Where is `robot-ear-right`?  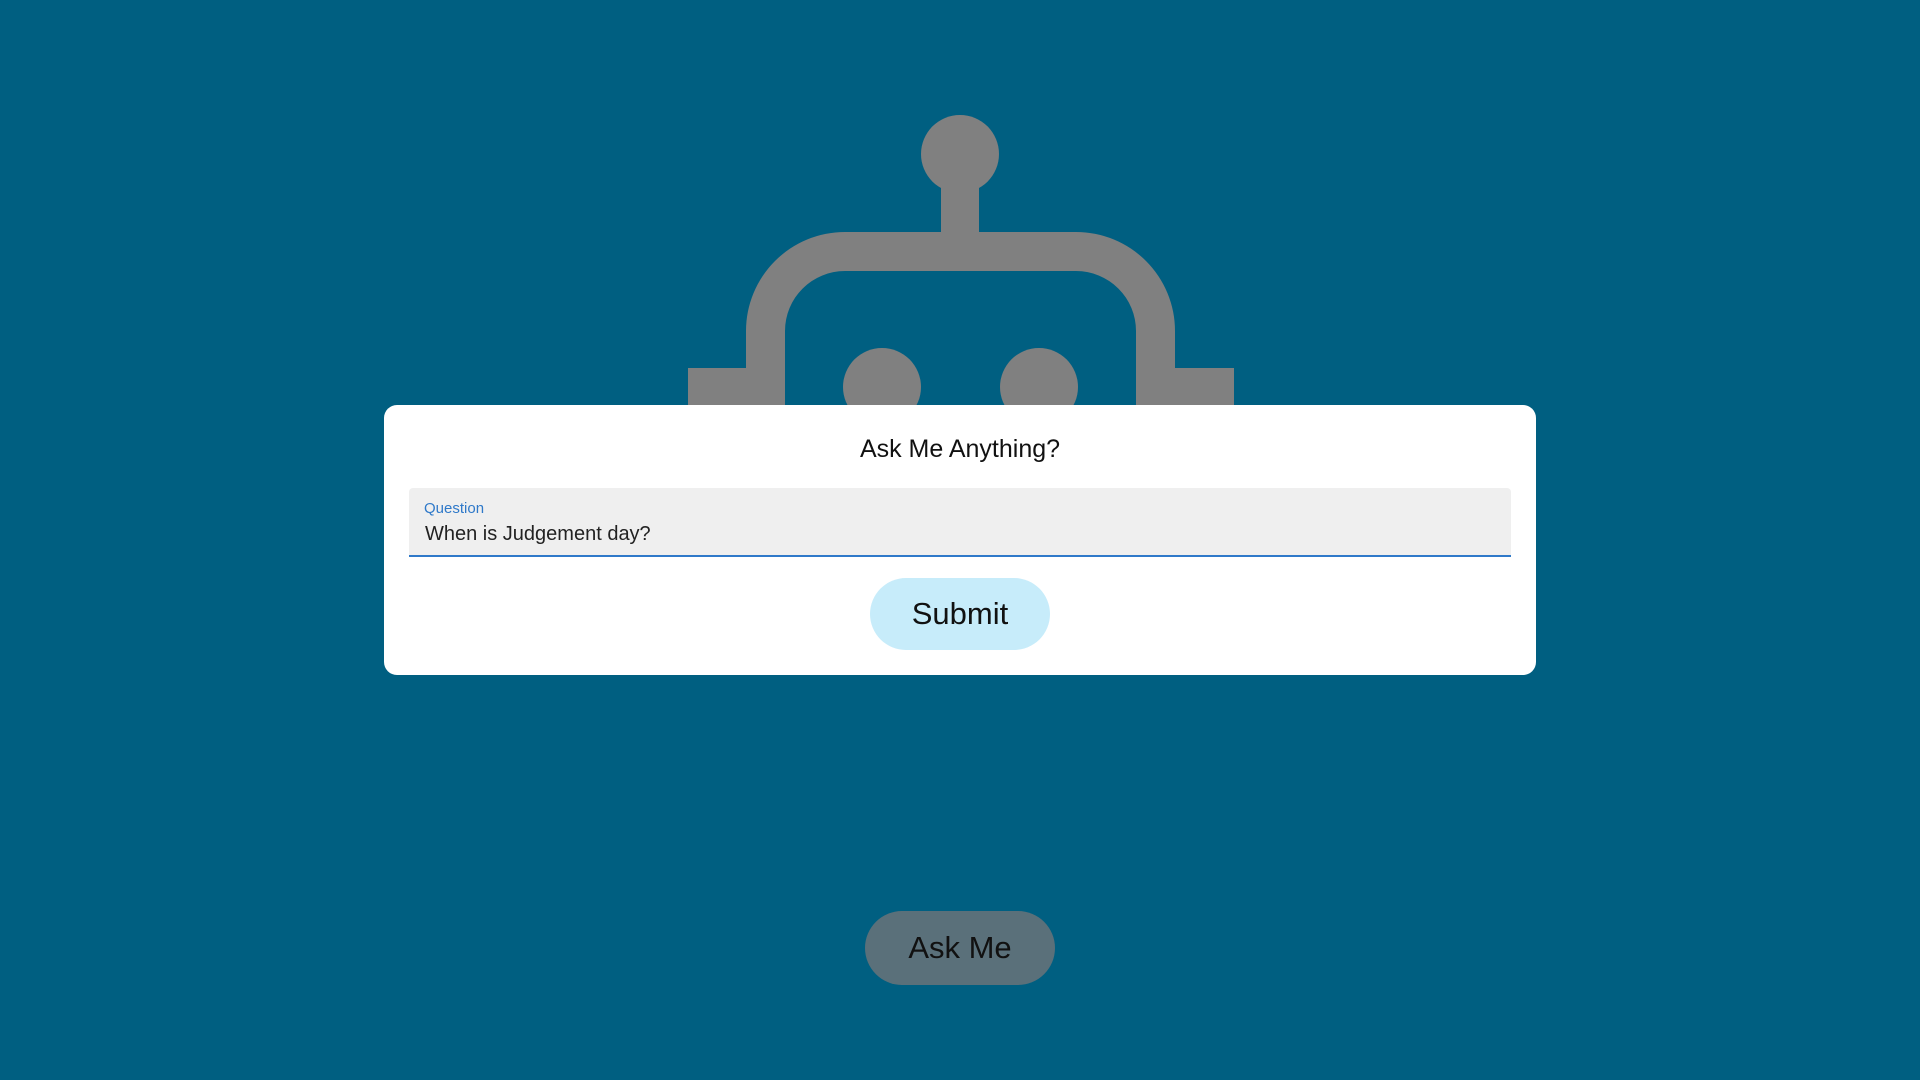
robot-ear-right is located at coordinates (1204, 389).